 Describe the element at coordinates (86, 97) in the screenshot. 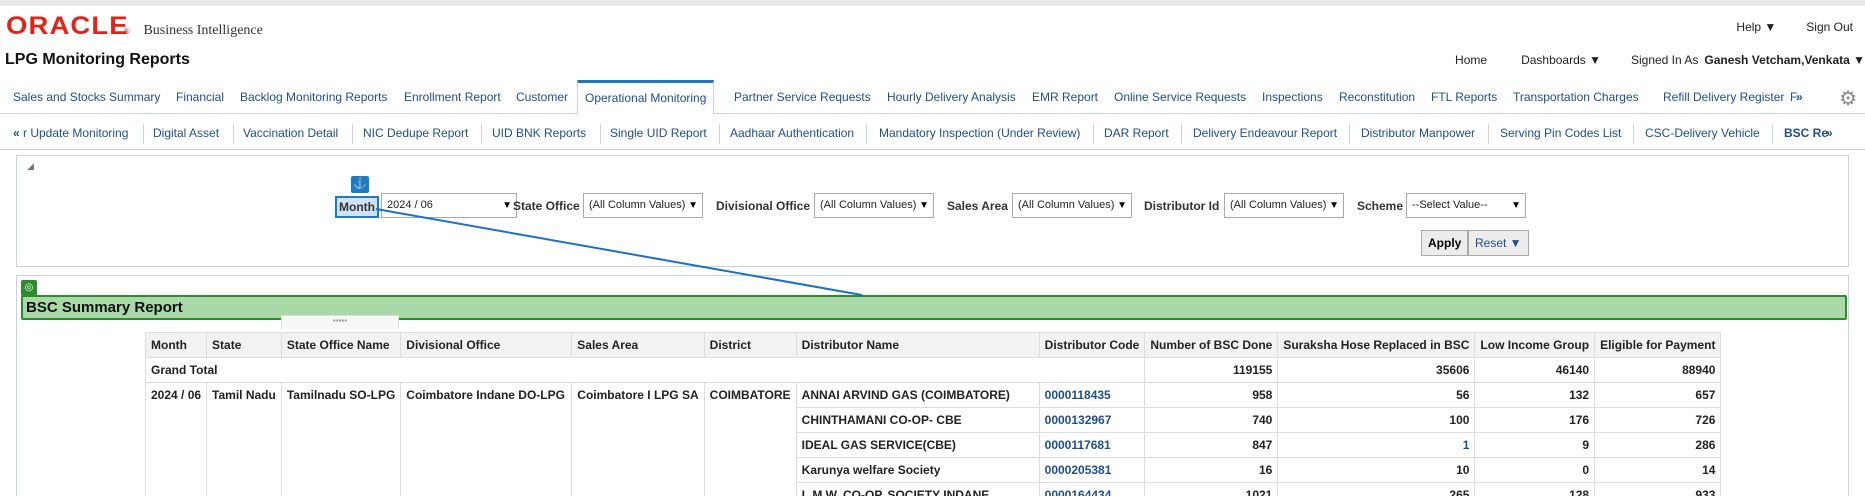

I see `tab-sales-and-stocks-summary: Sales and Stocks Summary` at that location.